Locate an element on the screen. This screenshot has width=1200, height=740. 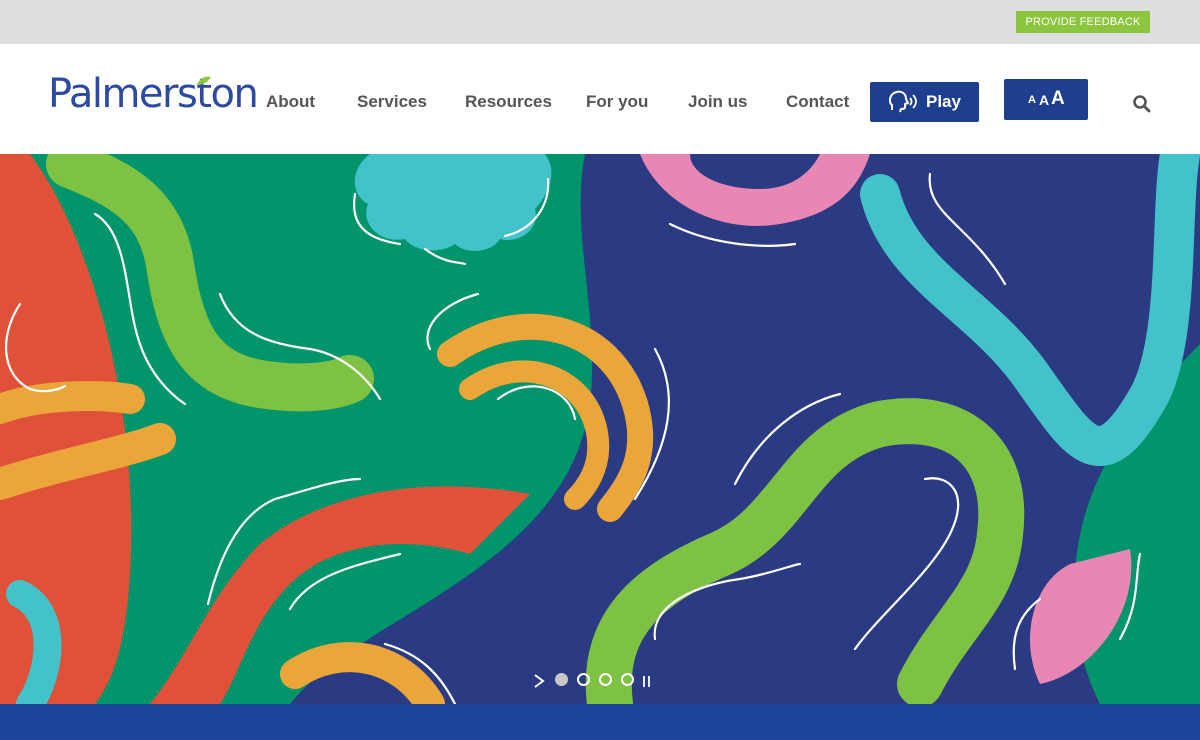
top-utility-bar: PROVIDE FEEDBACK is located at coordinates (600, 22).